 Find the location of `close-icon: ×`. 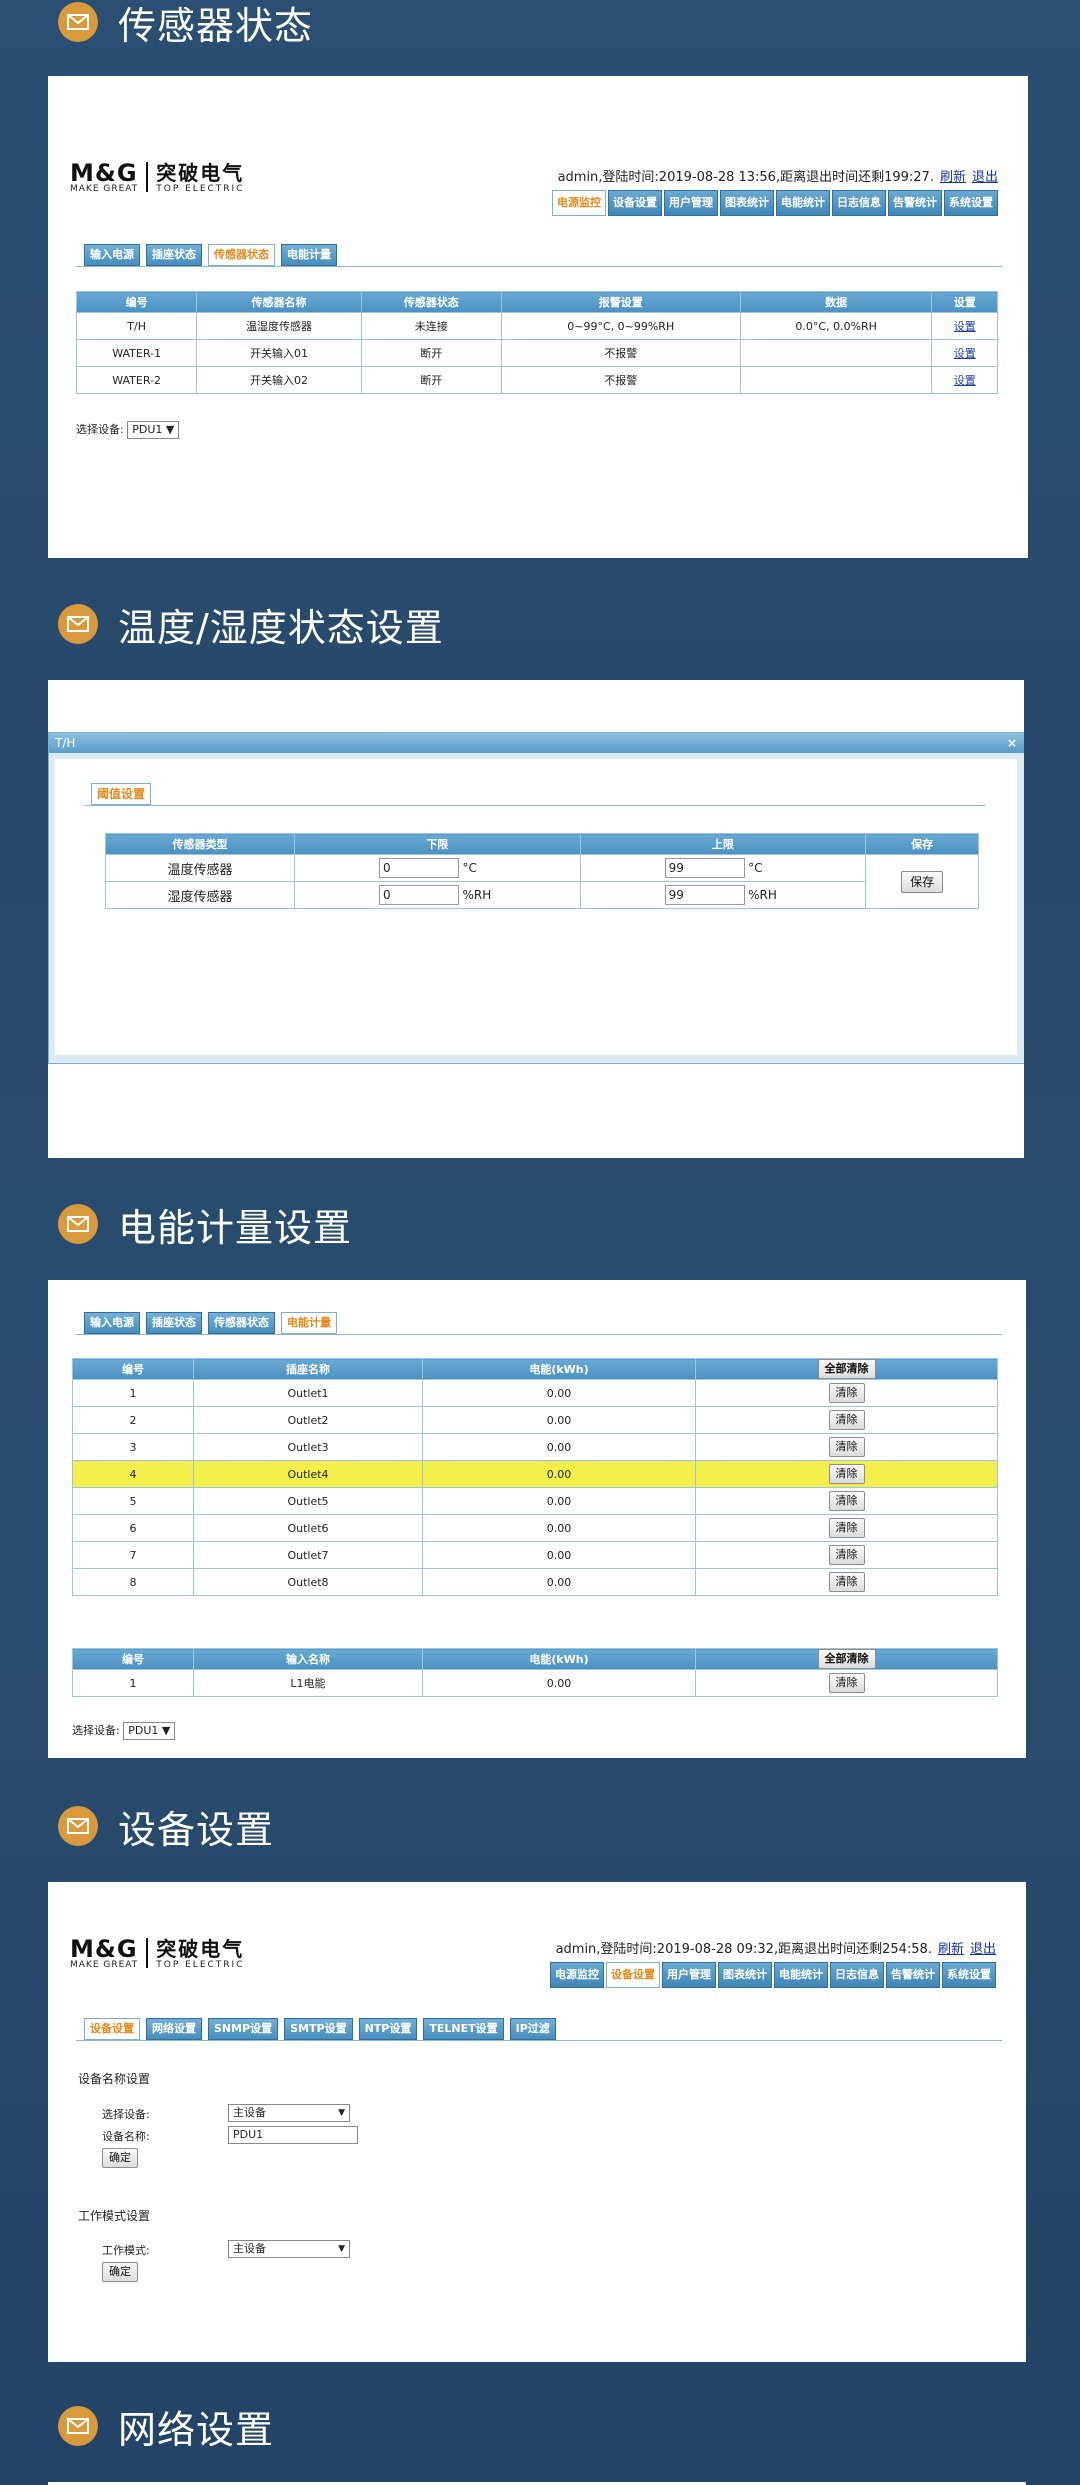

close-icon: × is located at coordinates (1012, 743).